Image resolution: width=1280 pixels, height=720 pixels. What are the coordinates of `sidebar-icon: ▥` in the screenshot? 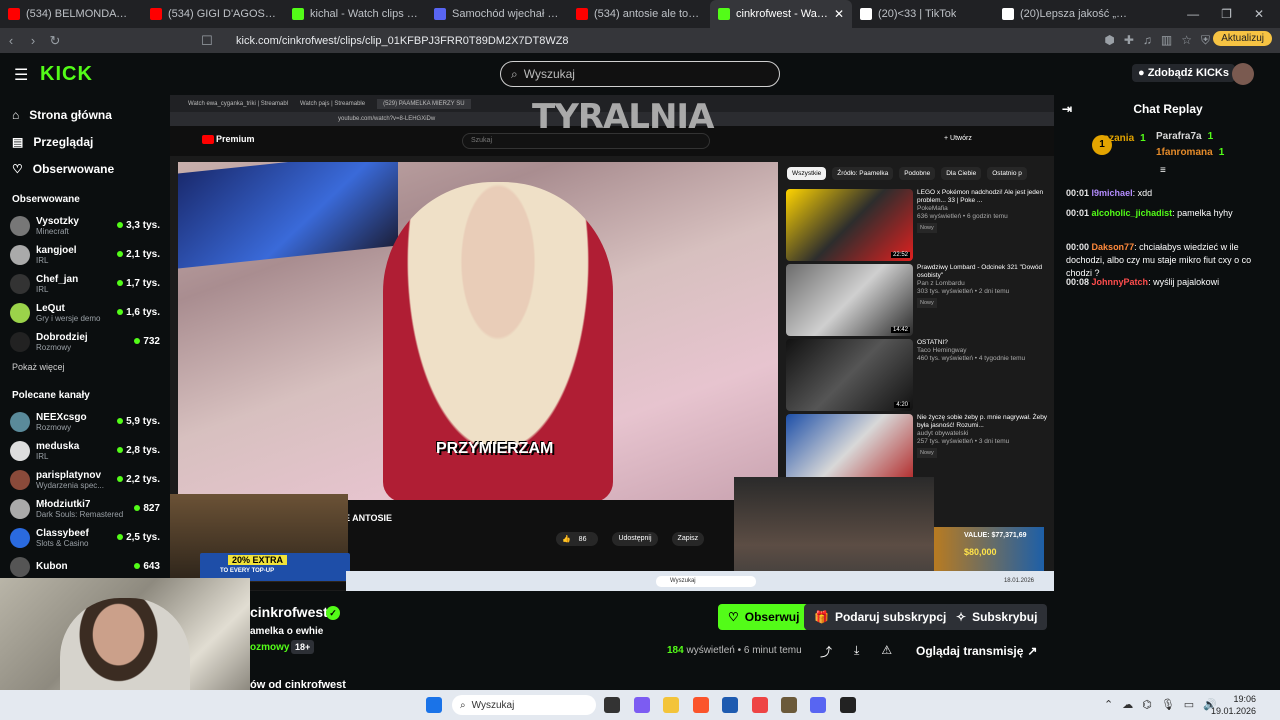 It's located at (1166, 40).